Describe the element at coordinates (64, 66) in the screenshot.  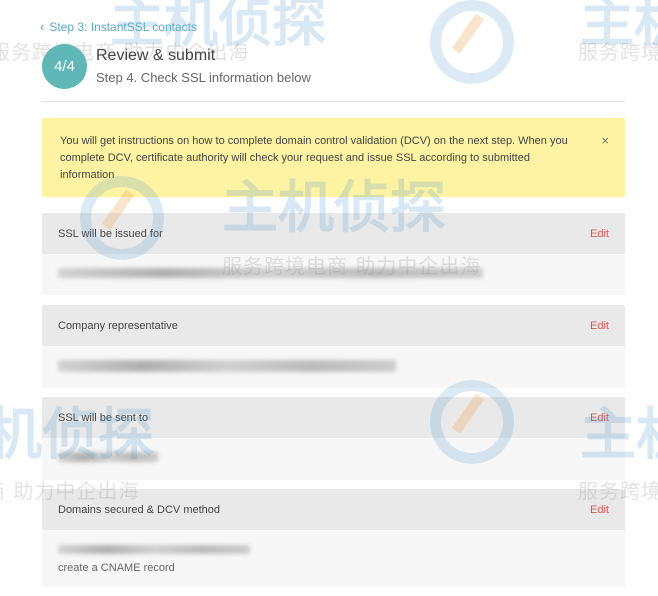
I see `step-badge: 4/4` at that location.